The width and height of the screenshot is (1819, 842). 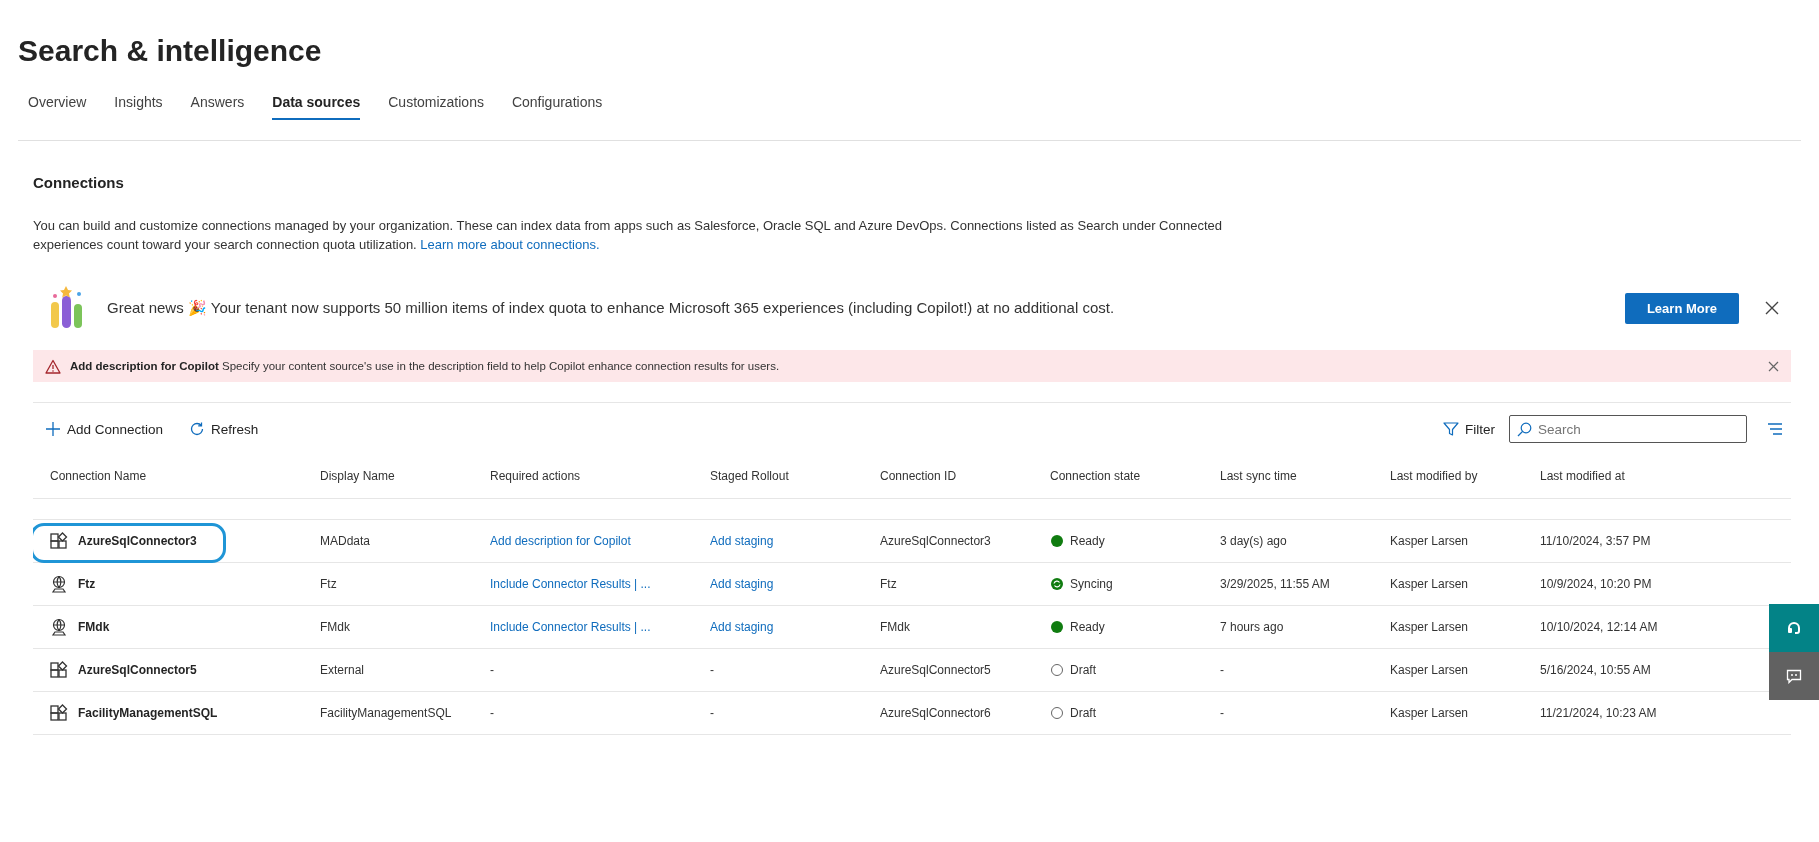 What do you see at coordinates (1599, 627) in the screenshot?
I see `table-cell-text: 10/10/2024, 12:14 AM` at bounding box center [1599, 627].